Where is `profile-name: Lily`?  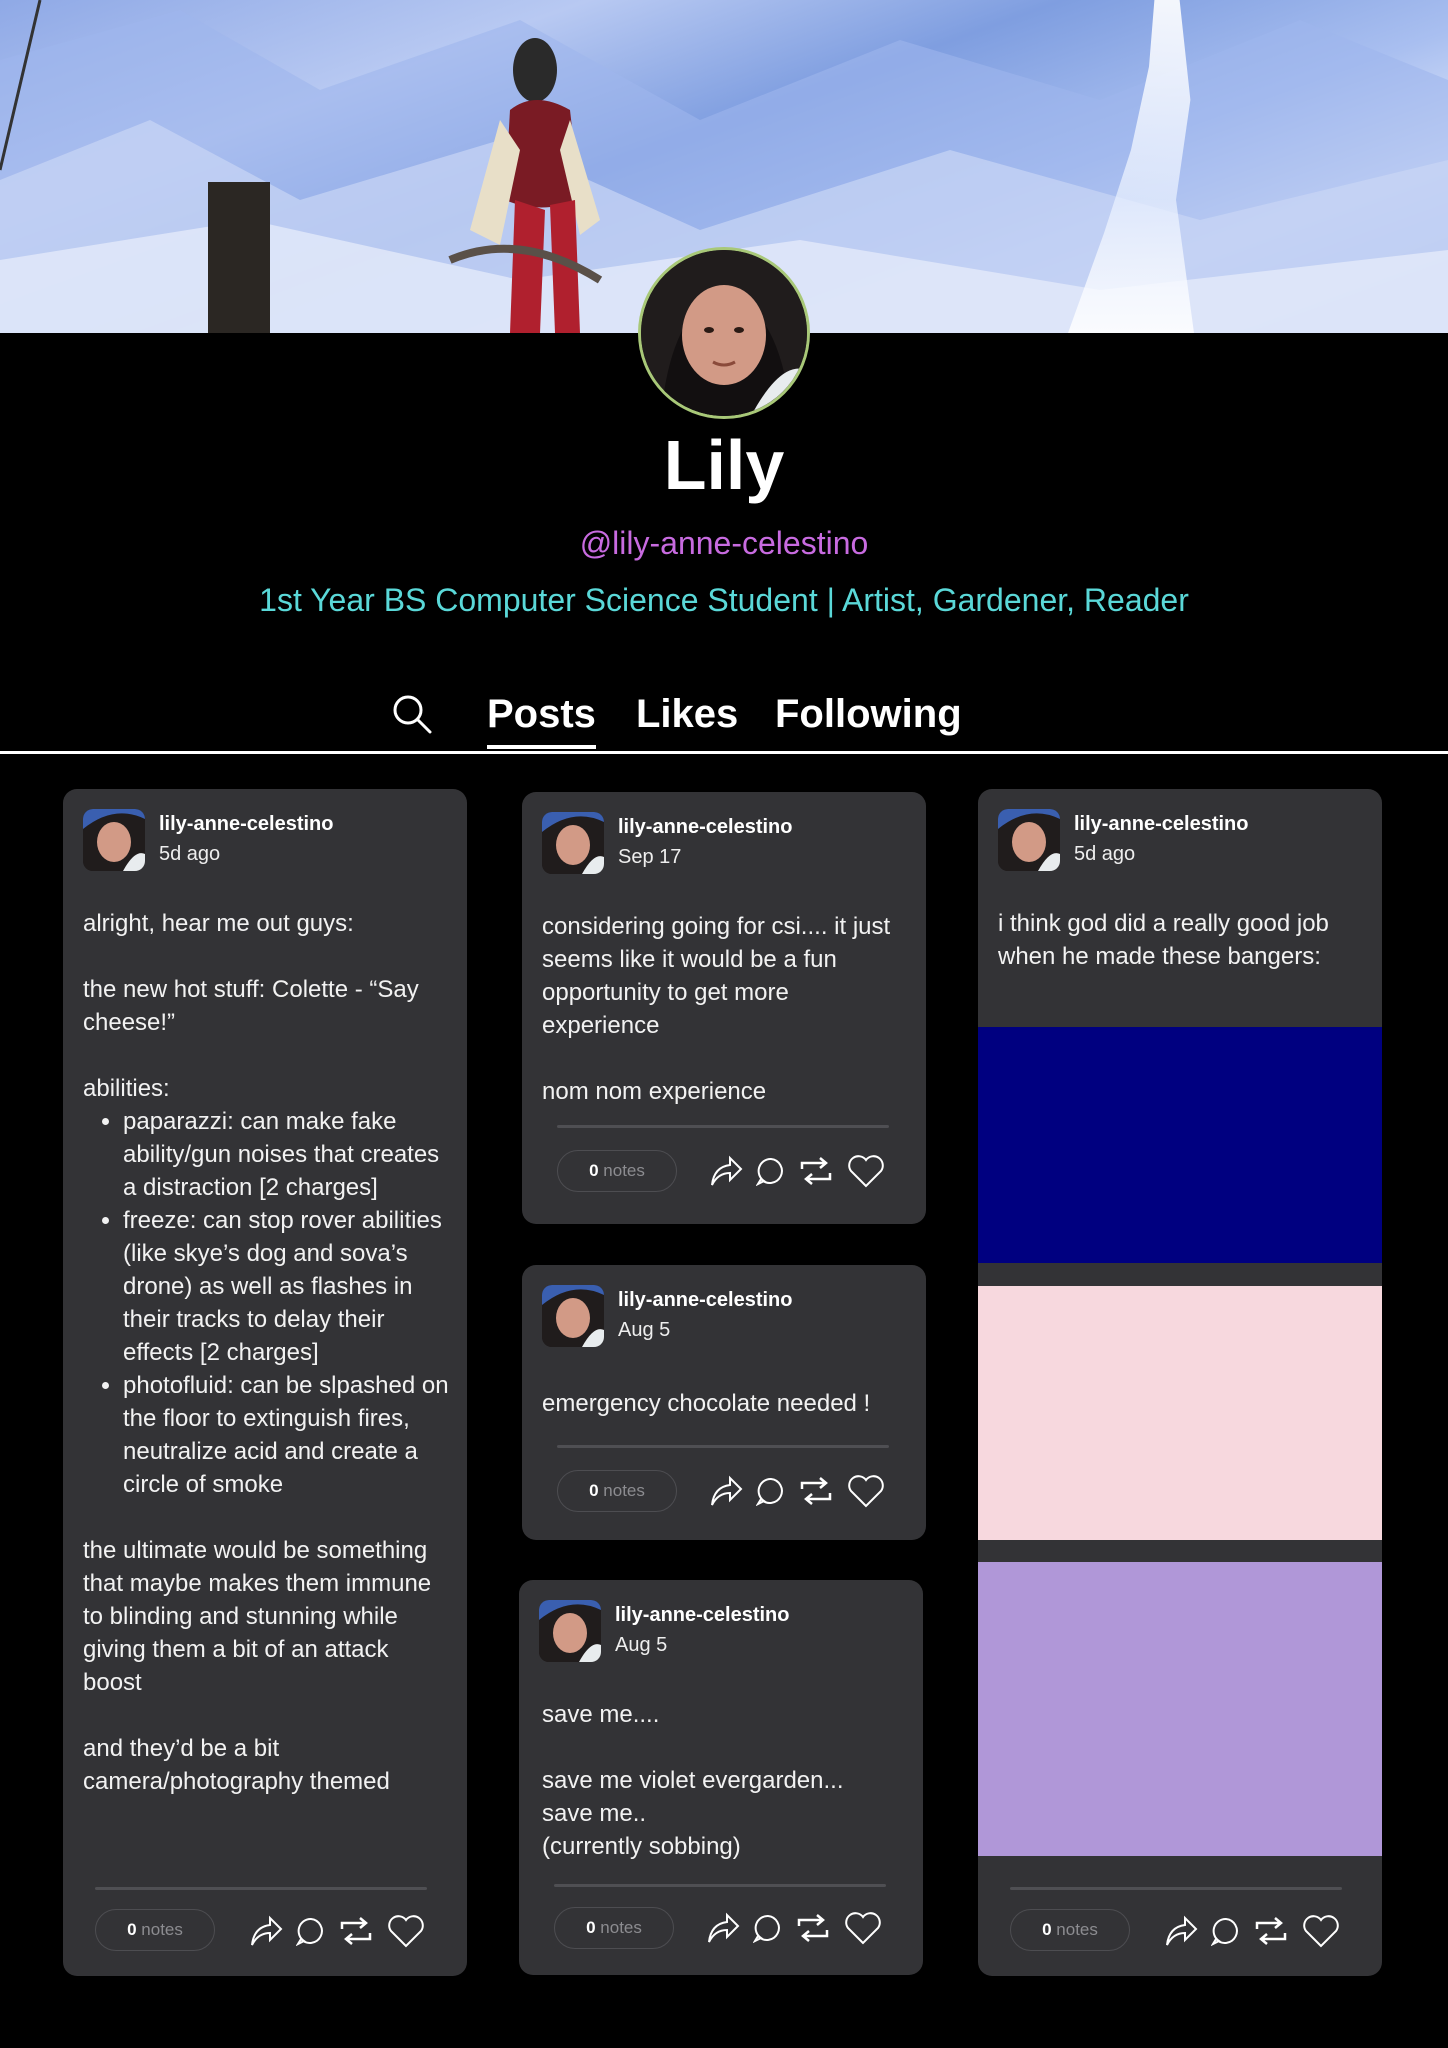
profile-name: Lily is located at coordinates (724, 465).